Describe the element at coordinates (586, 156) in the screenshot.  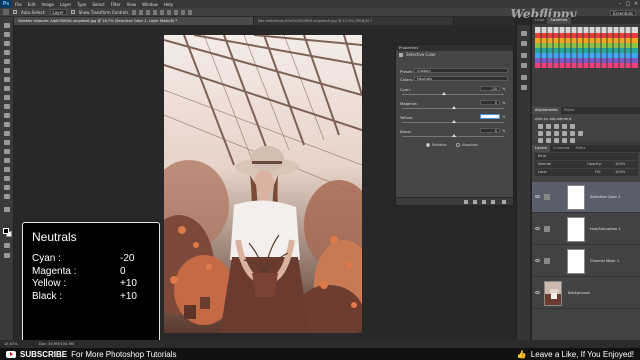
I see `kind-filter: Kind` at that location.